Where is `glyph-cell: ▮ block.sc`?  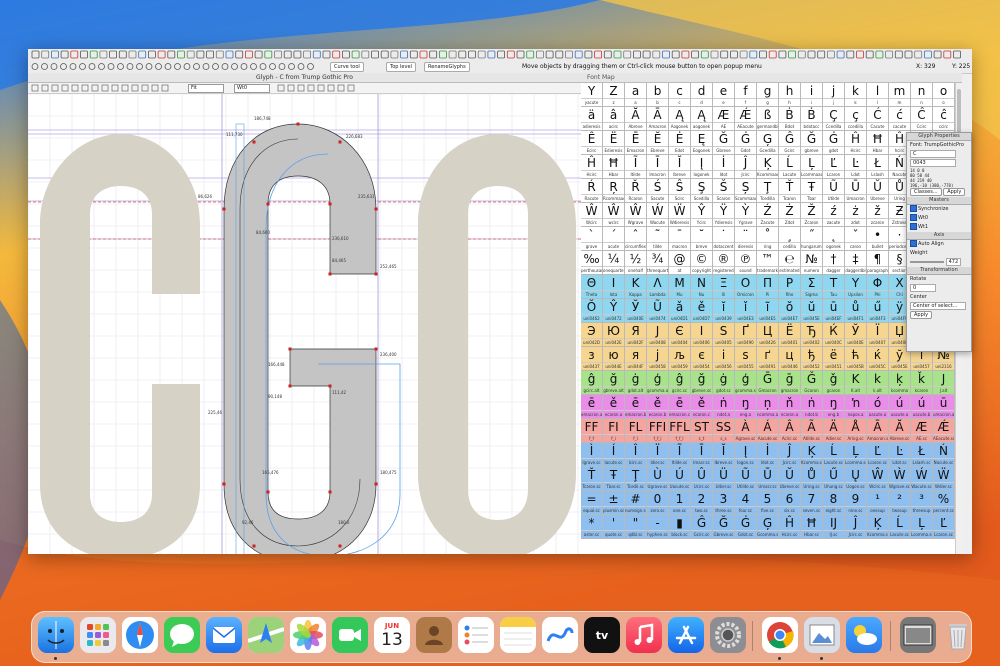
glyph-cell: ▮ block.sc is located at coordinates (680, 527).